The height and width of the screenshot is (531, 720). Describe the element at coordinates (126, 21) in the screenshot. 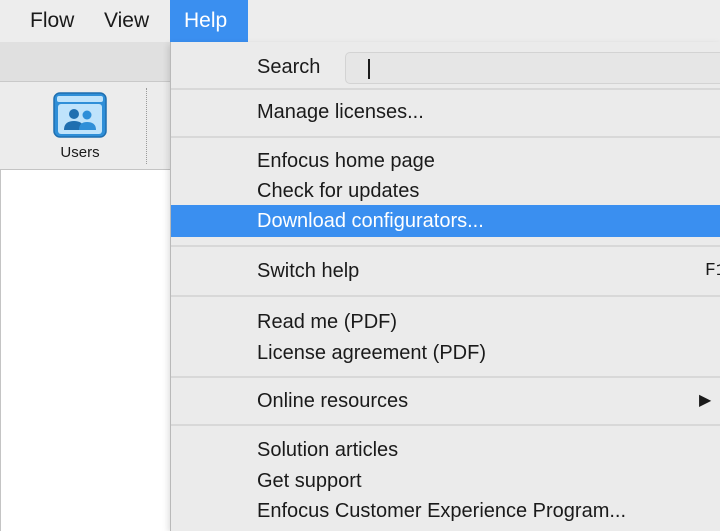

I see `menu-view: View` at that location.